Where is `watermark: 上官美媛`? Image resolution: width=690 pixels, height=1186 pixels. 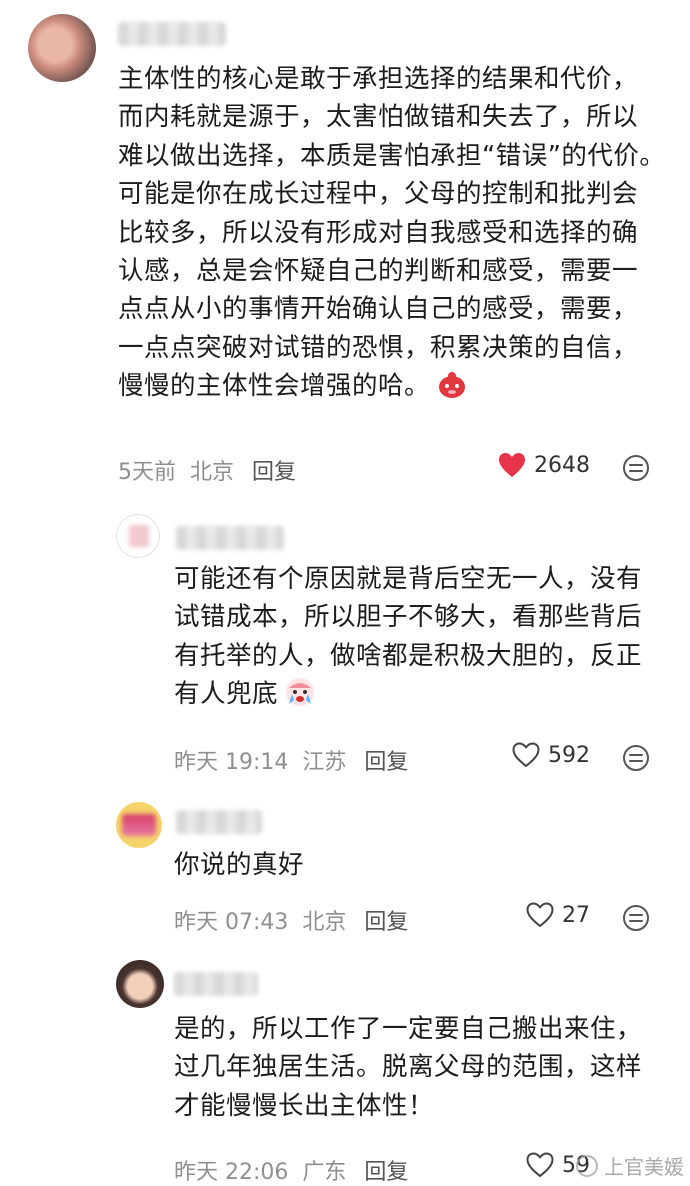
watermark: 上官美媛 is located at coordinates (630, 1165).